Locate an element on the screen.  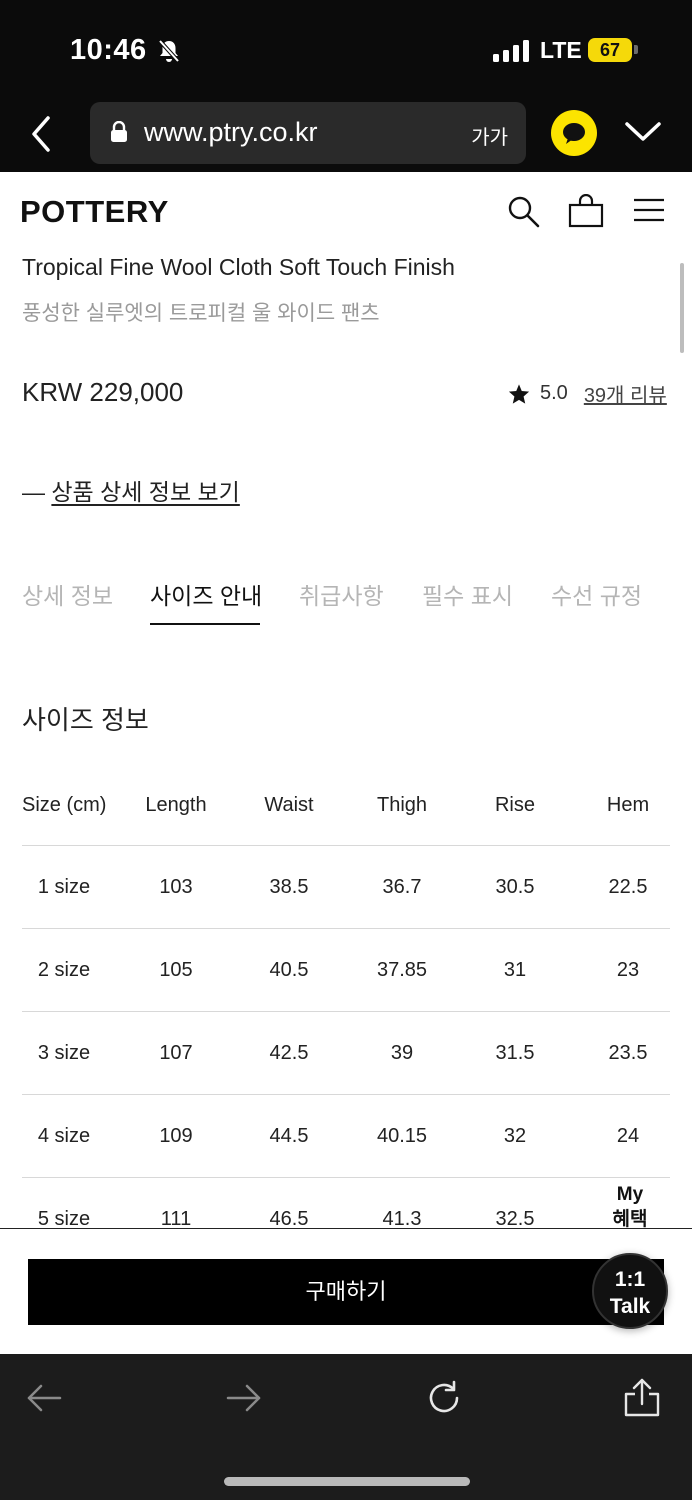
table-header: Size (cm) is located at coordinates (64, 805).